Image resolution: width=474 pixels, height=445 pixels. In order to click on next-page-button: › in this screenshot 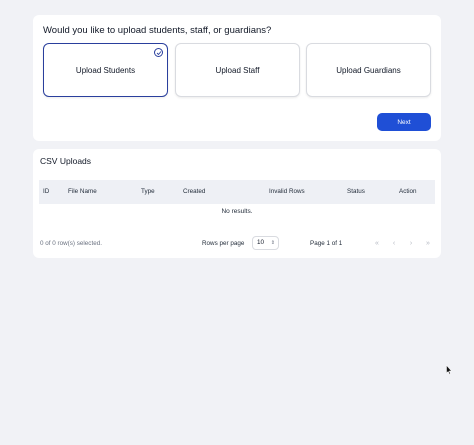, I will do `click(411, 243)`.